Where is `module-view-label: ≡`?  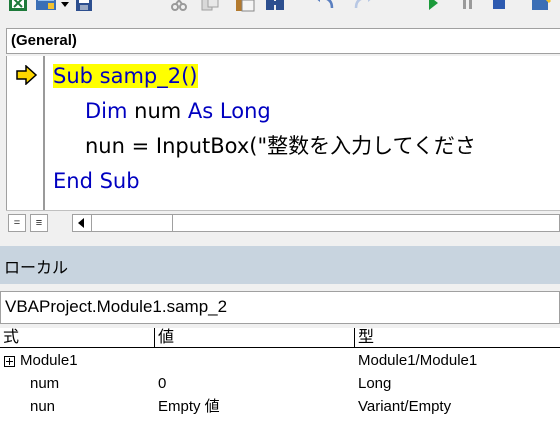 module-view-label: ≡ is located at coordinates (39, 223).